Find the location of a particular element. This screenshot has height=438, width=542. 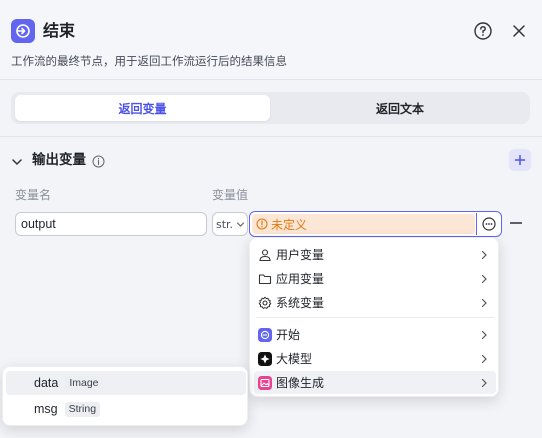

image-gen-output-submenu: data Image msg String is located at coordinates (125, 396).